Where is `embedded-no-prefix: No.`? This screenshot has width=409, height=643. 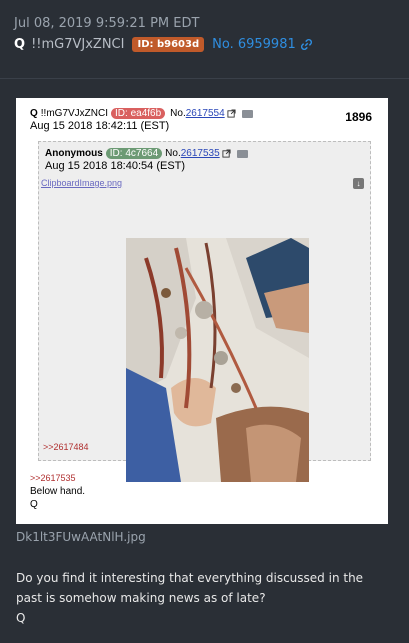
embedded-no-prefix: No. is located at coordinates (178, 113).